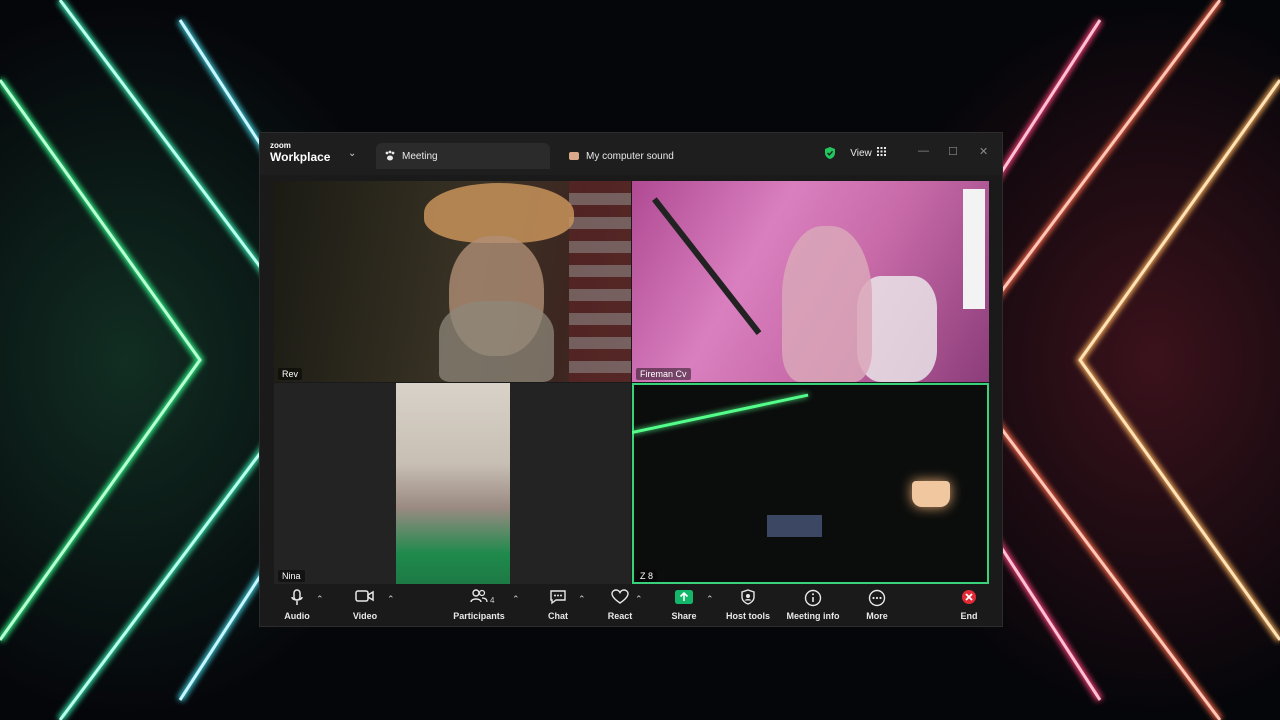 Image resolution: width=1280 pixels, height=720 pixels. I want to click on video-button: Video, so click(365, 607).